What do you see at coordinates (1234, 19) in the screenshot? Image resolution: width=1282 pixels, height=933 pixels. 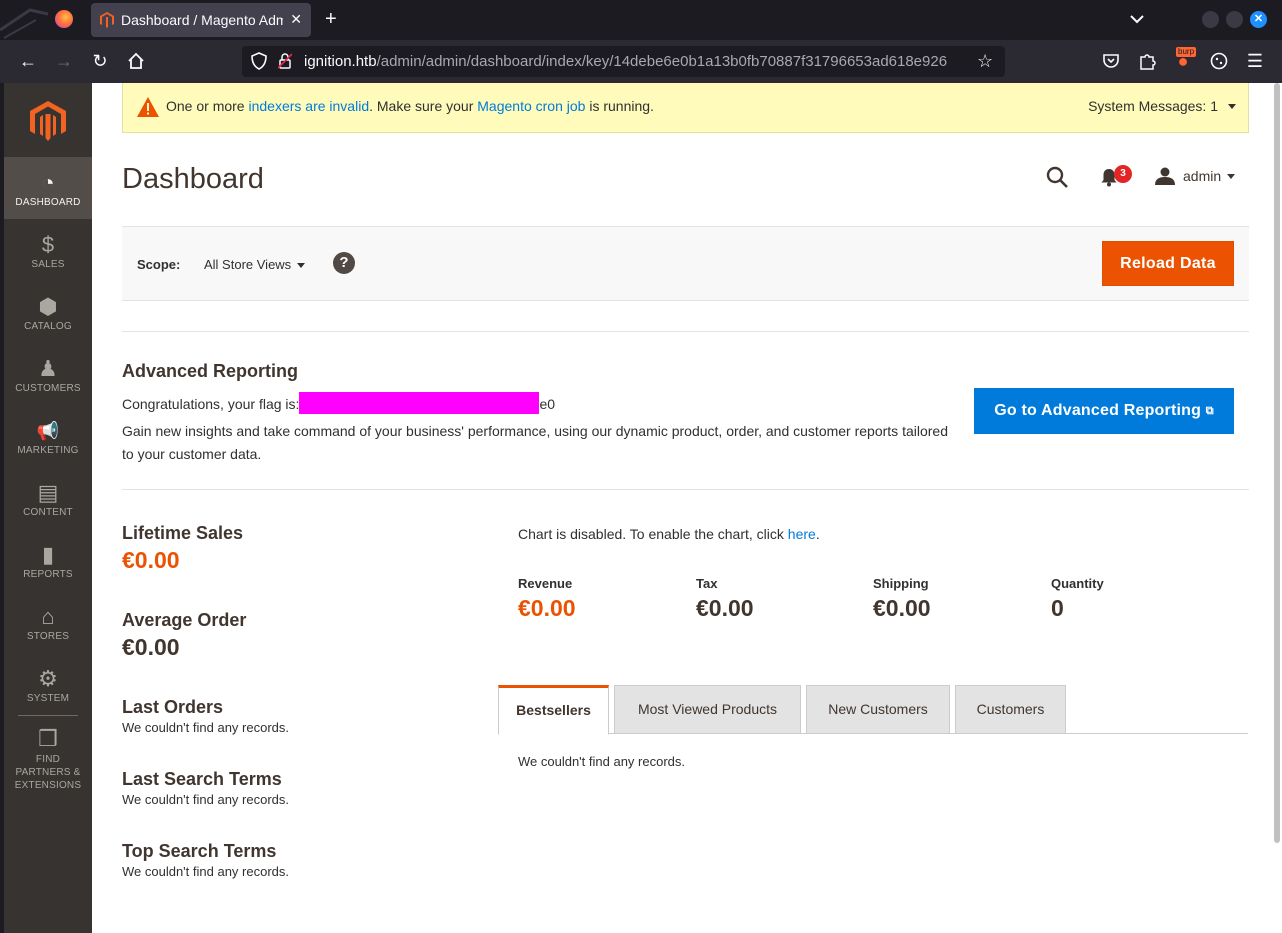 I see `maximize-window-button` at bounding box center [1234, 19].